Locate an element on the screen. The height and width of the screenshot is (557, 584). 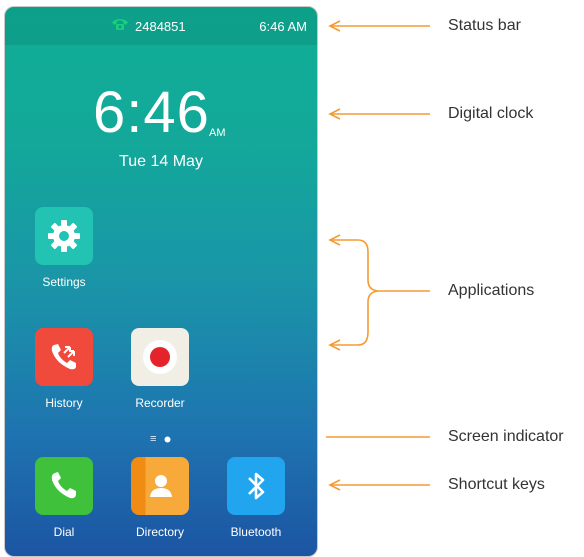
contact-icon is located at coordinates (161, 486).